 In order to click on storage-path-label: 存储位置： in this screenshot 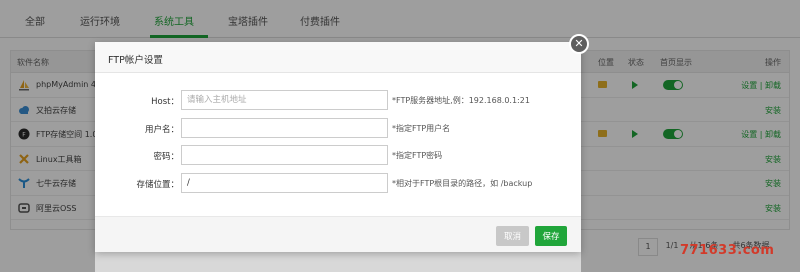, I will do `click(157, 185)`.